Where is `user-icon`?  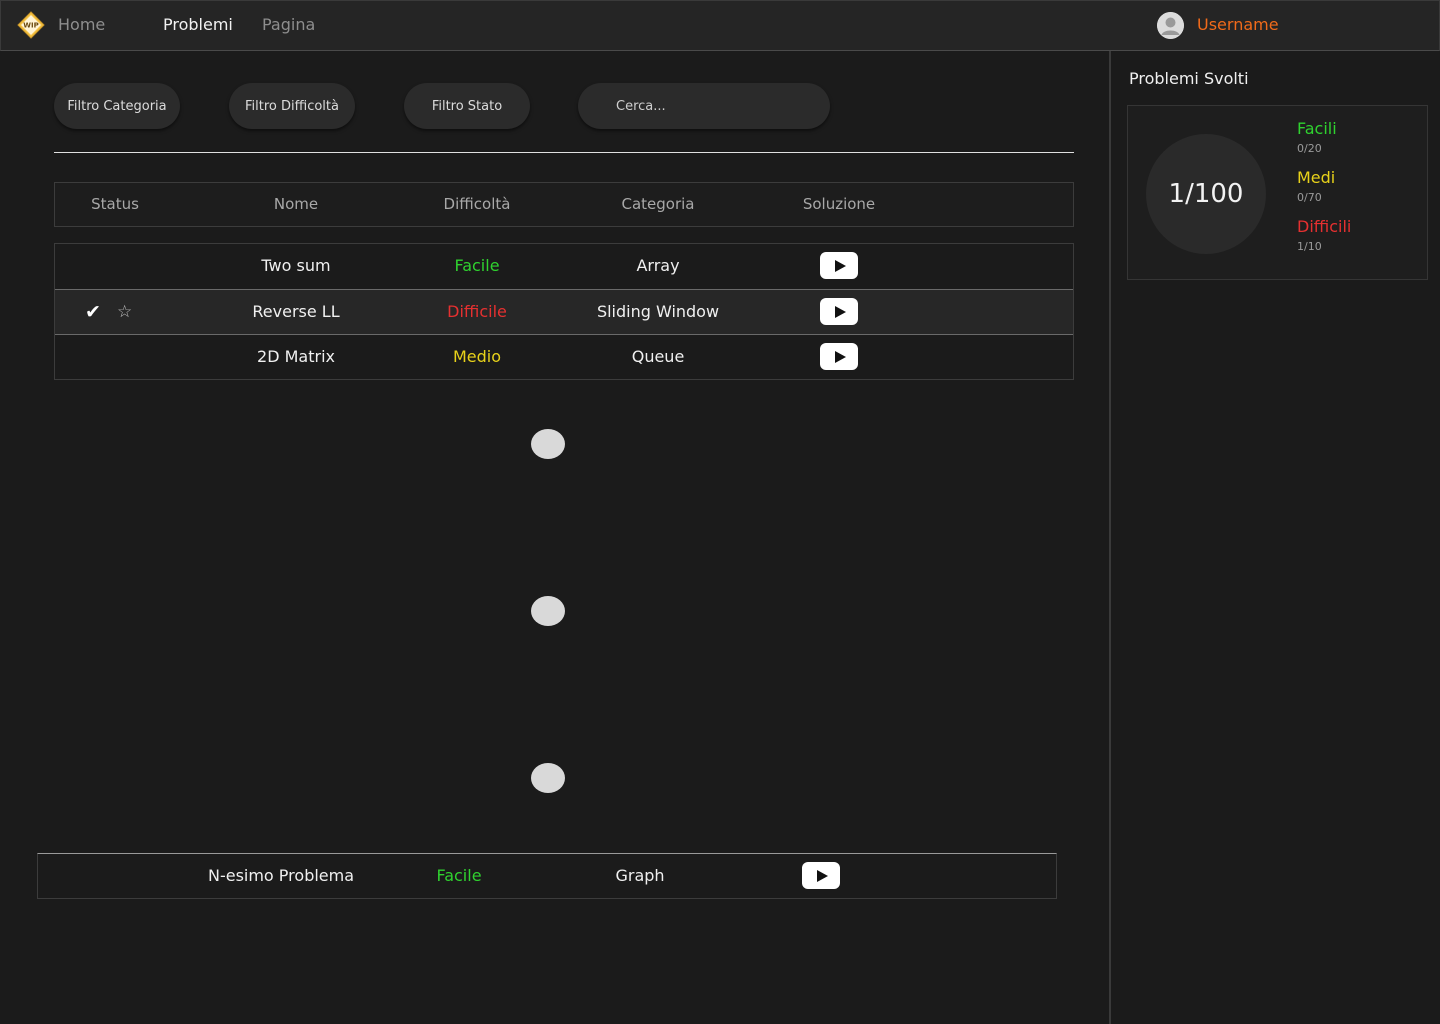 user-icon is located at coordinates (1170, 25).